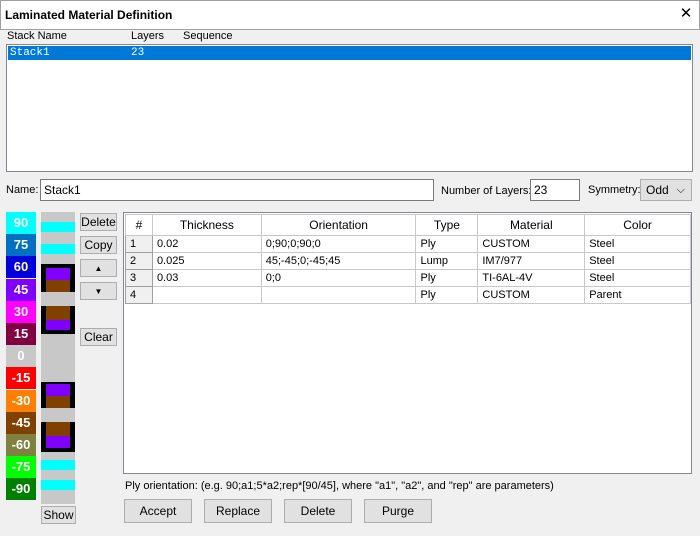  What do you see at coordinates (531, 225) in the screenshot?
I see `grid-col-material: Material` at bounding box center [531, 225].